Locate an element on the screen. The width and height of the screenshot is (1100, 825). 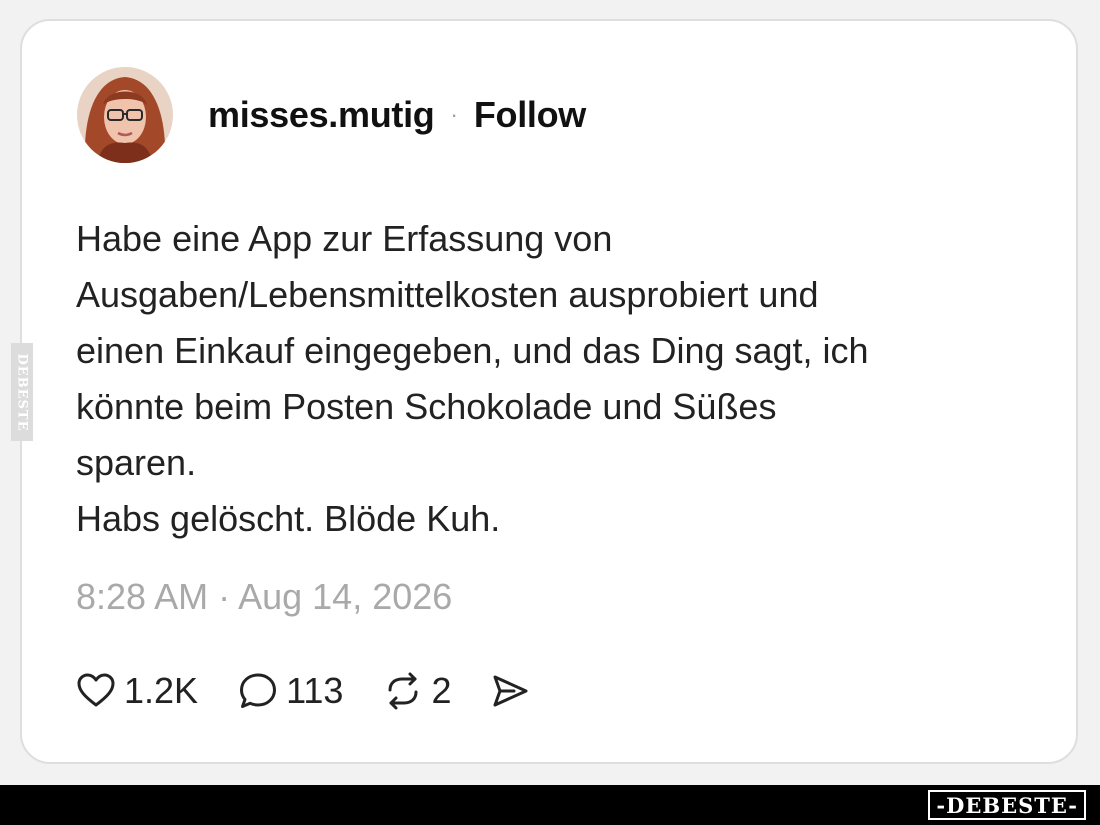
like-button: 1.2K is located at coordinates (137, 691).